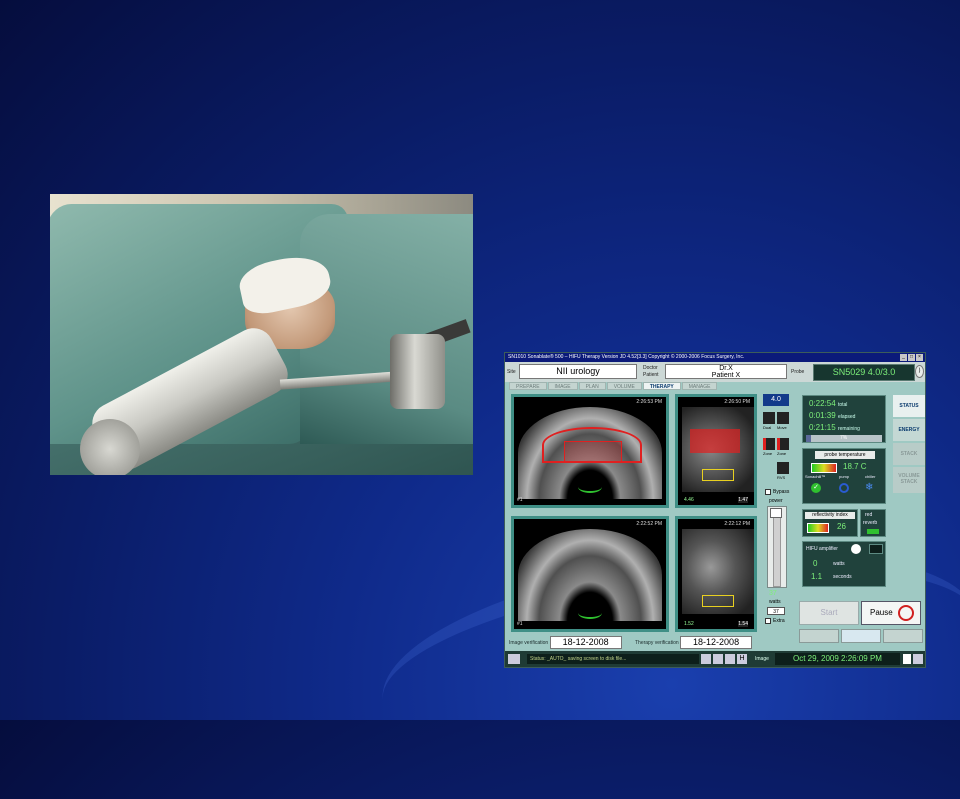 This screenshot has height=799, width=960. What do you see at coordinates (769, 444) in the screenshot?
I see `zone-left-icon` at bounding box center [769, 444].